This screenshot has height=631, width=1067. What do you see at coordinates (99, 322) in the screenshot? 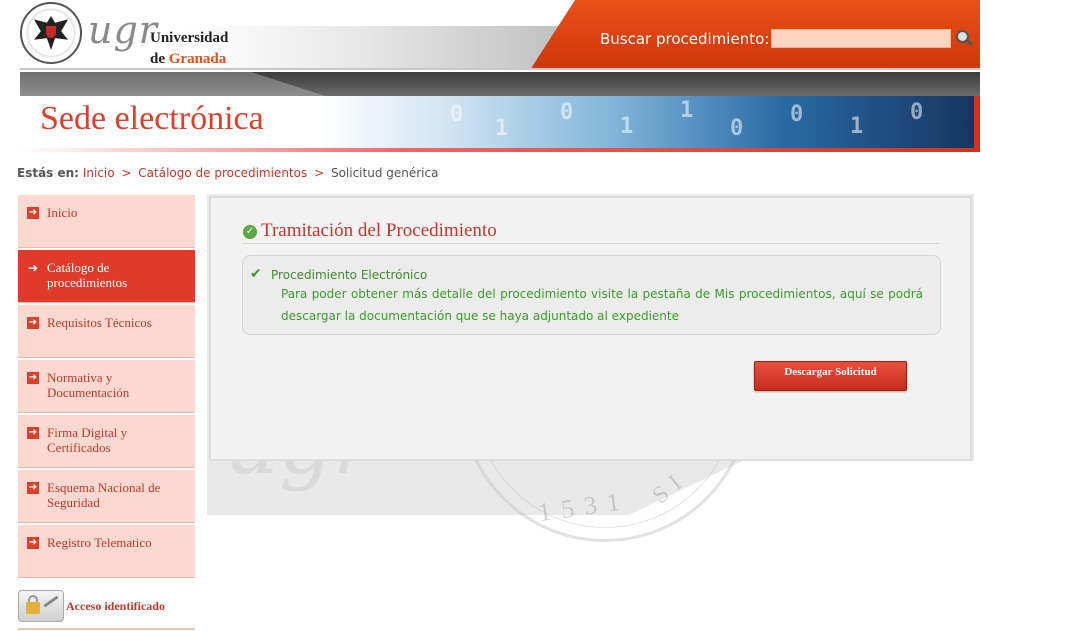
I see `sidebar-item-label: Requisitos Técnicos` at bounding box center [99, 322].